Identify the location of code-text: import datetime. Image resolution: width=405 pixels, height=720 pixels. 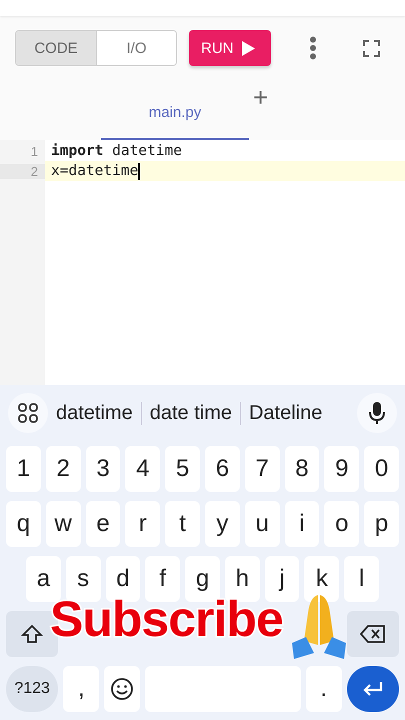
(116, 151).